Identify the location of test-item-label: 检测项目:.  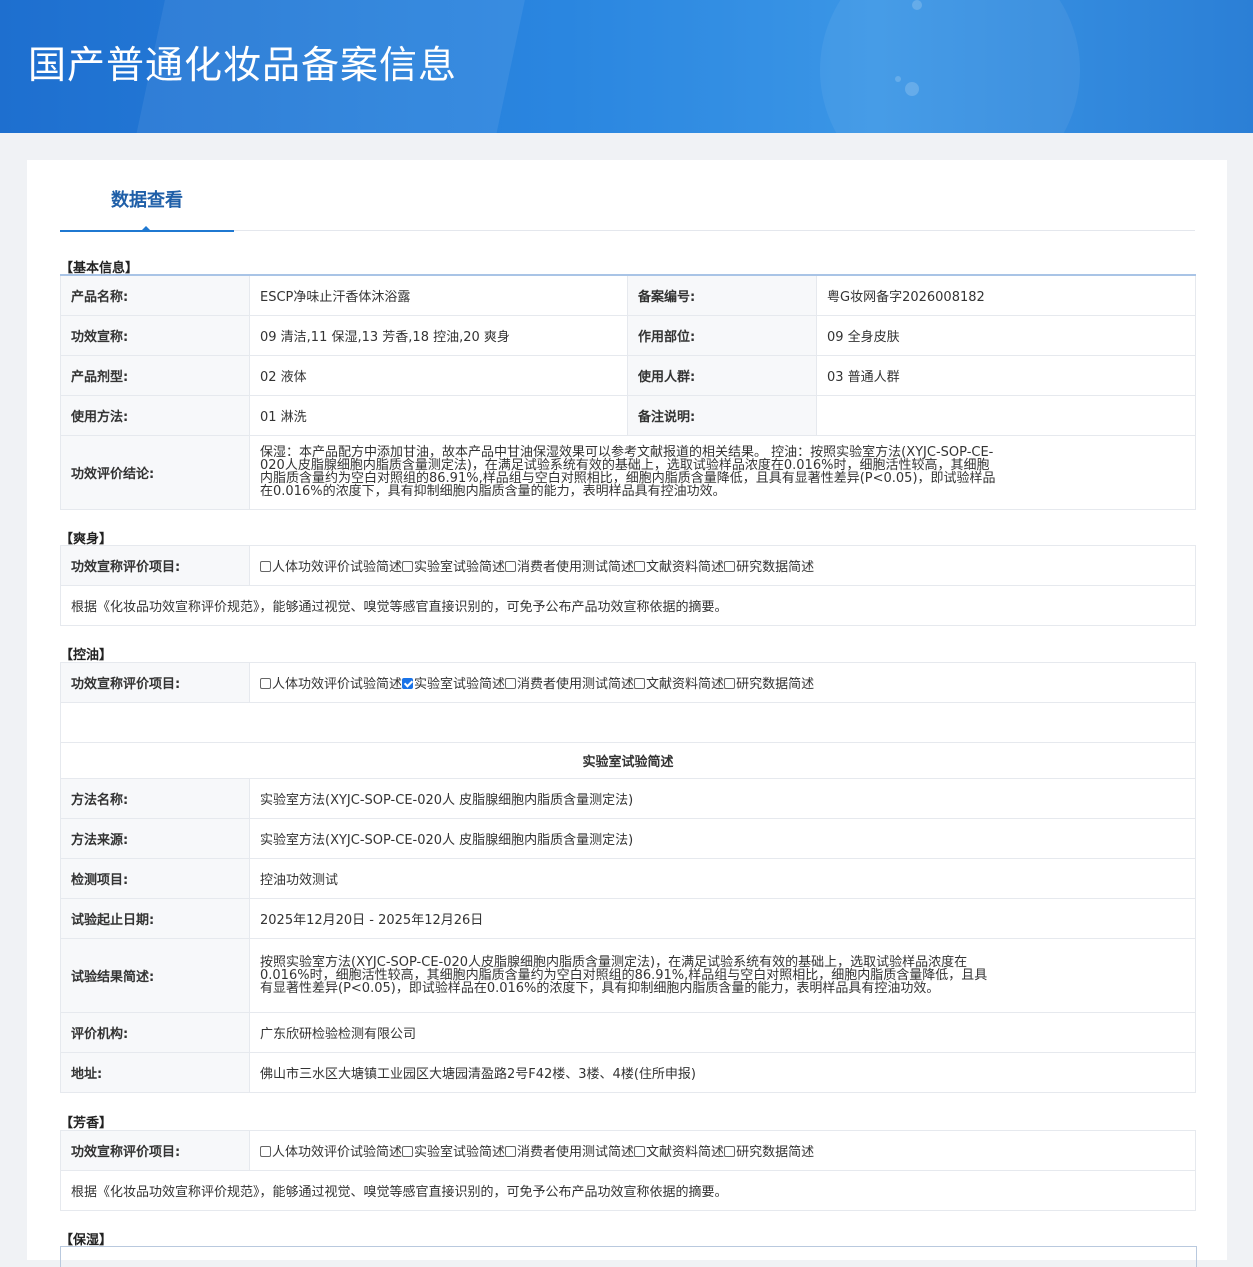
(155, 878).